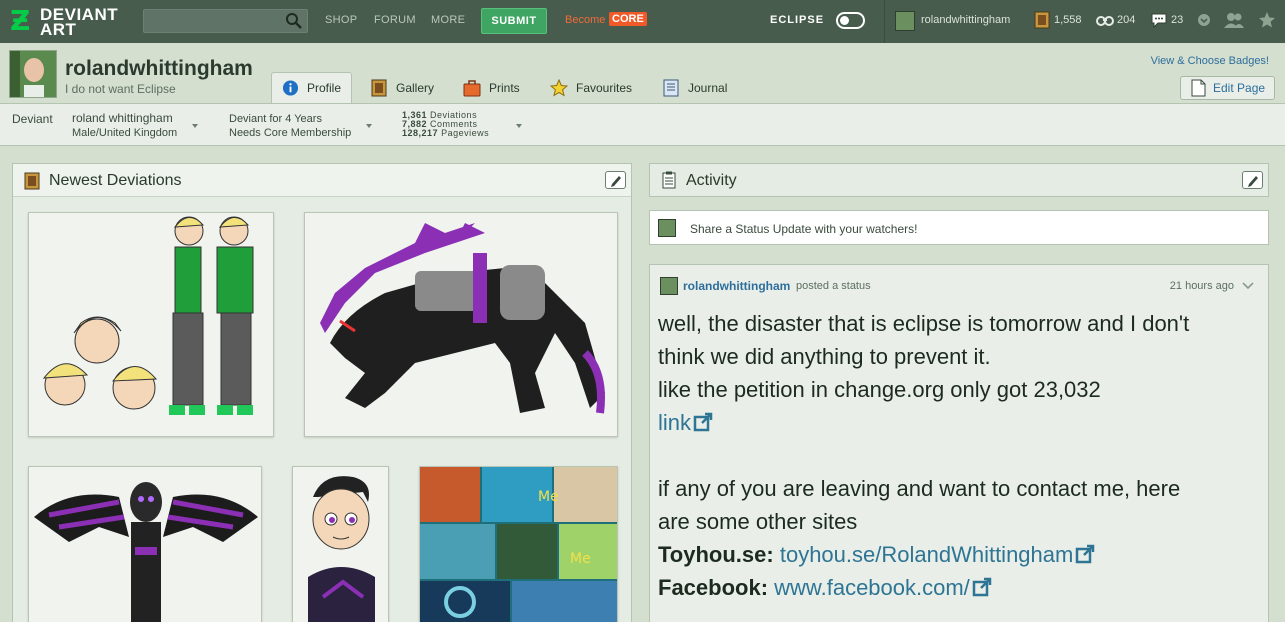 The width and height of the screenshot is (1285, 622). What do you see at coordinates (1210, 61) in the screenshot?
I see `choose-badges-link: View & Choose Badges!` at bounding box center [1210, 61].